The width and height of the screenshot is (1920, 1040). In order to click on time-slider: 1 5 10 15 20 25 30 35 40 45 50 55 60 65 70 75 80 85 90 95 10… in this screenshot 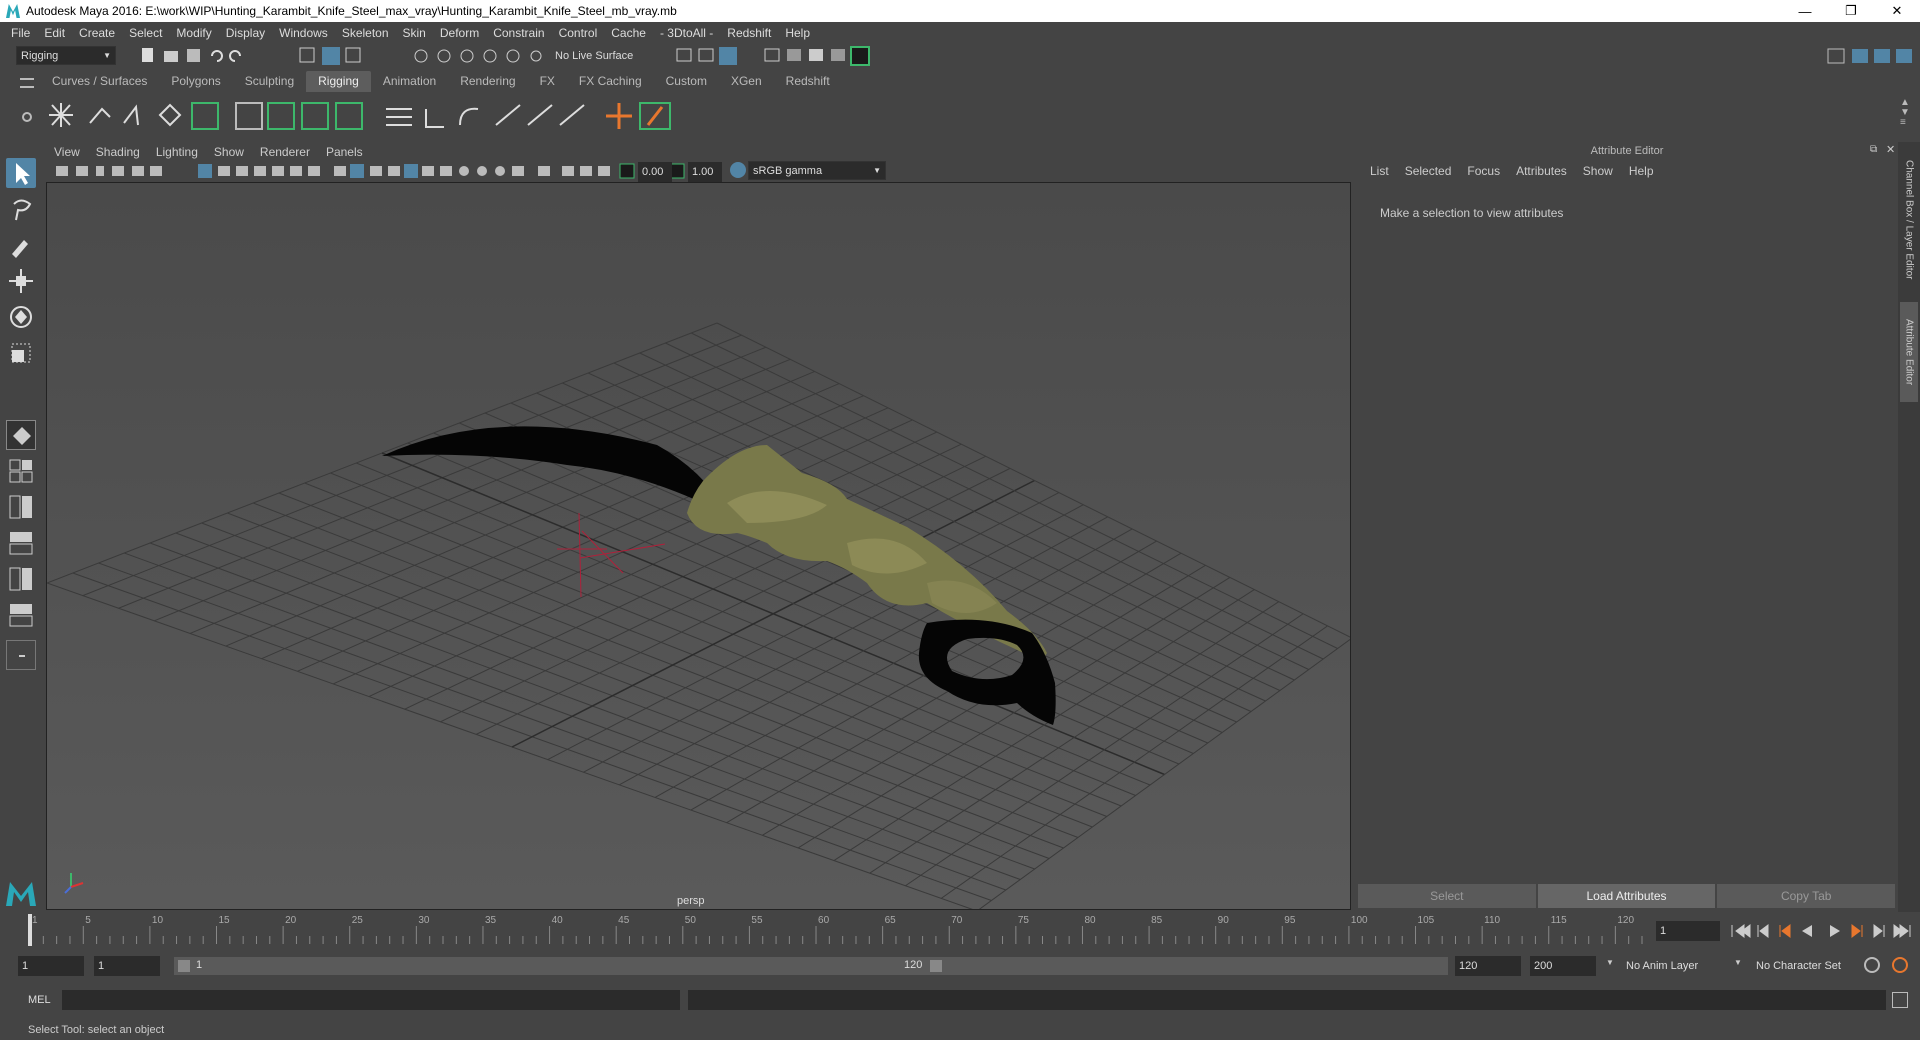, I will do `click(836, 930)`.